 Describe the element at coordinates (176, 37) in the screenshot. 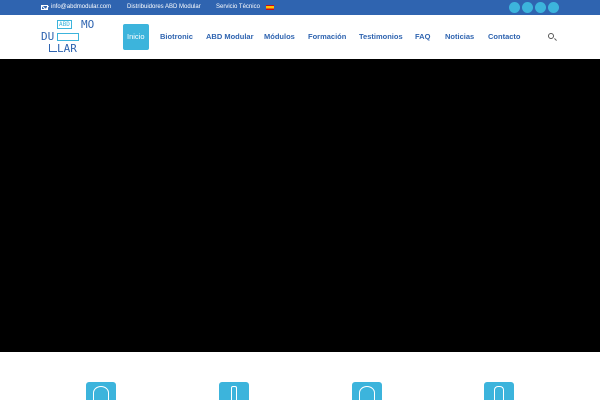

I see `nav-item-biotronic: Biotronic` at that location.